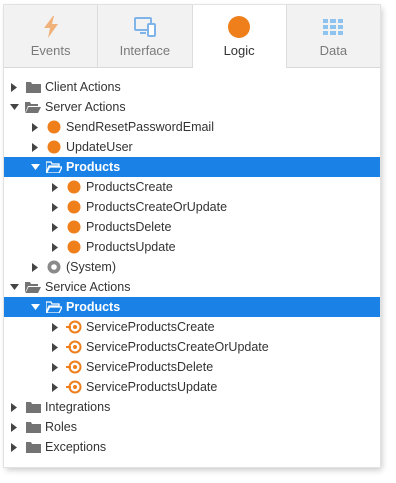 The image size is (396, 483). I want to click on tree-item-integrations: Integrations, so click(192, 407).